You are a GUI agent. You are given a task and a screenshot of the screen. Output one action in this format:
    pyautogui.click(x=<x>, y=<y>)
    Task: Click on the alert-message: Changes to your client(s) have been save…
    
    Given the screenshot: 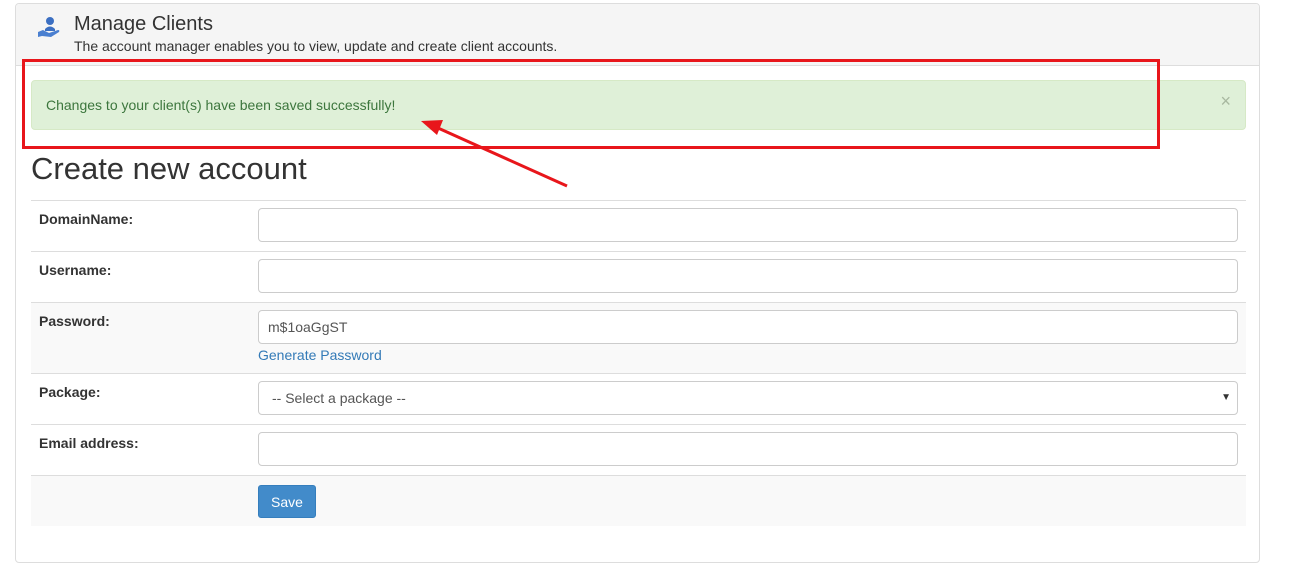 What is the action you would take?
    pyautogui.click(x=221, y=105)
    